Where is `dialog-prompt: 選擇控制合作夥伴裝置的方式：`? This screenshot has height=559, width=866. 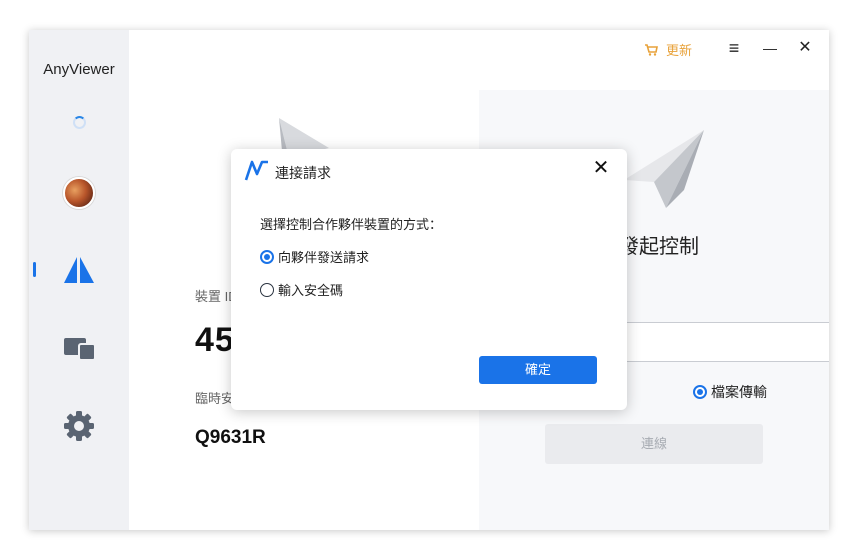
dialog-prompt: 選擇控制合作夥伴裝置的方式： is located at coordinates (351, 224).